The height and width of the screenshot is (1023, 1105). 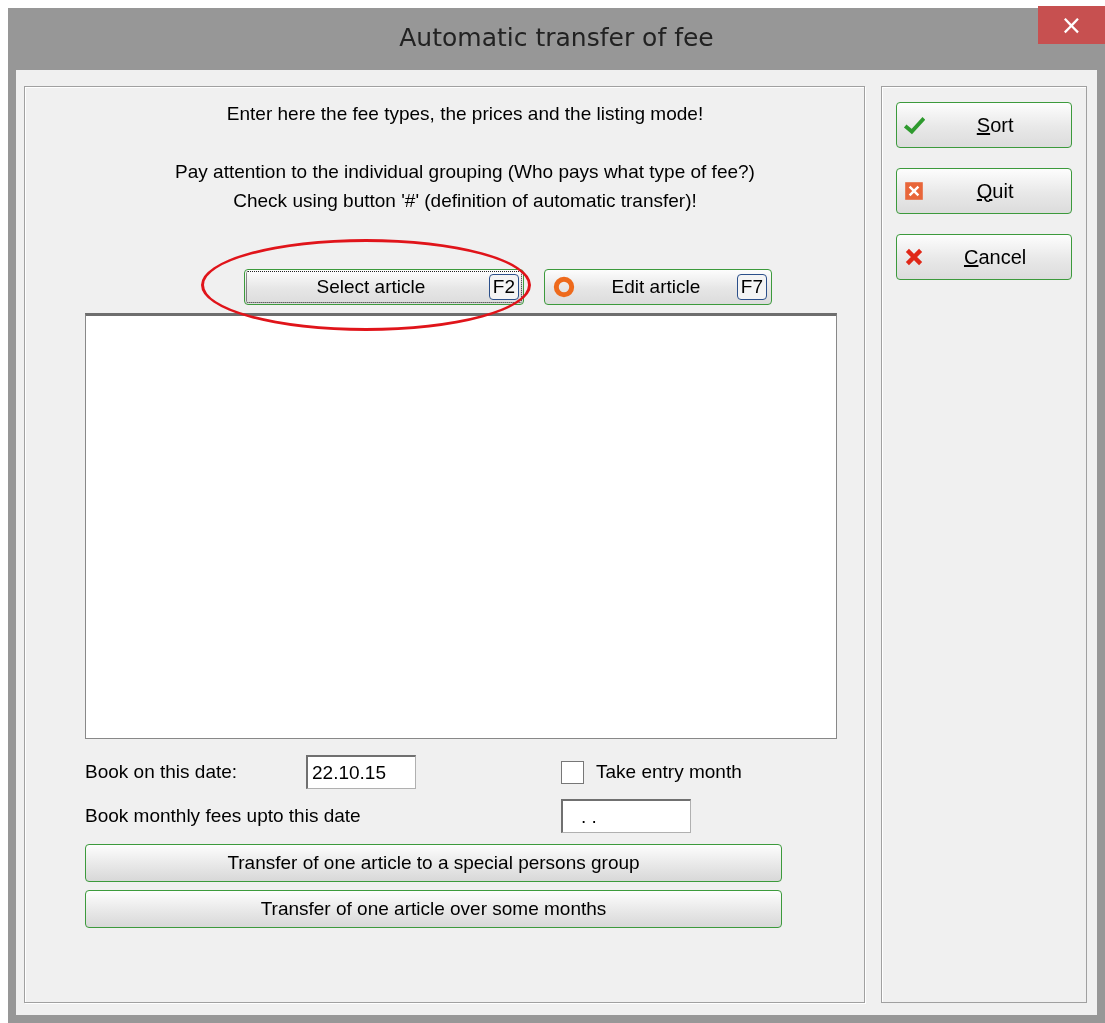 What do you see at coordinates (465, 201) in the screenshot?
I see `instruction-text: Check using button '#' (definition of automatic transfer)!` at bounding box center [465, 201].